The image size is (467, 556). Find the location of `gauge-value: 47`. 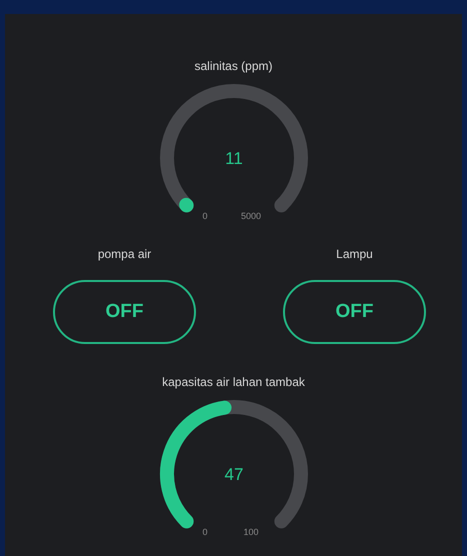

gauge-value: 47 is located at coordinates (233, 474).